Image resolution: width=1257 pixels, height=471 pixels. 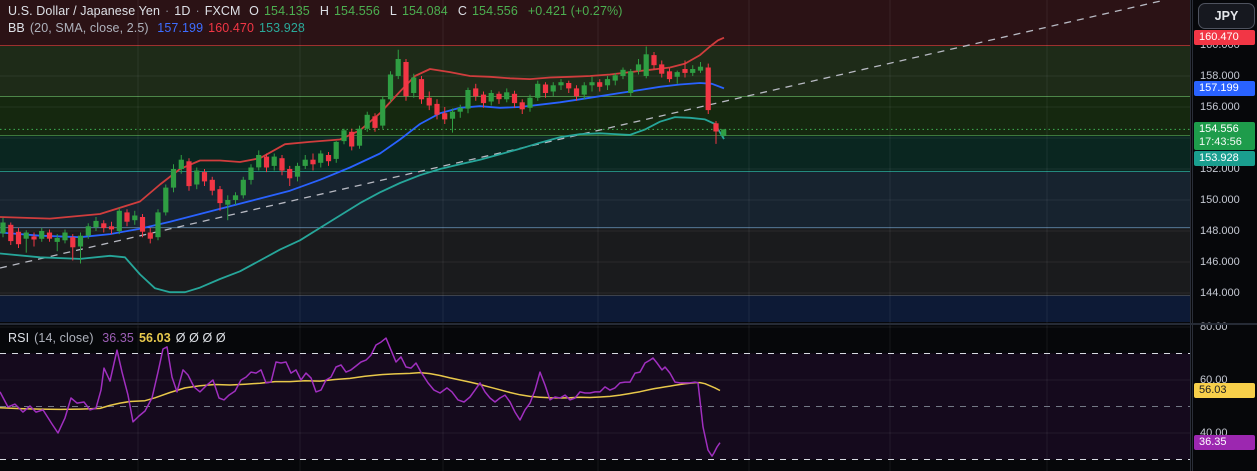 I want to click on price-tick-label: 146.000, so click(x=1220, y=262).